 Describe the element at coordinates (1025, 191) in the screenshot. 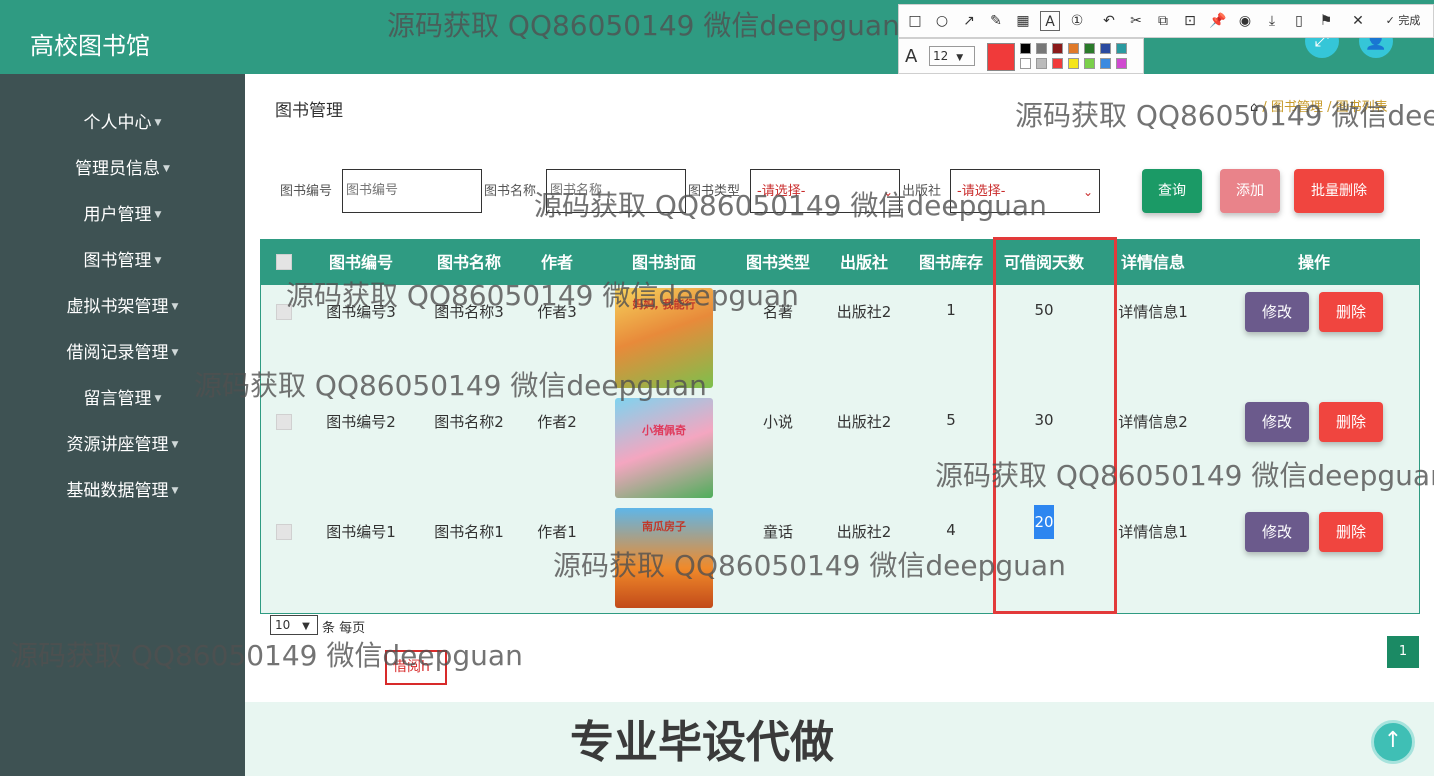

I see `publisher-select: -请选择- ⌄` at that location.